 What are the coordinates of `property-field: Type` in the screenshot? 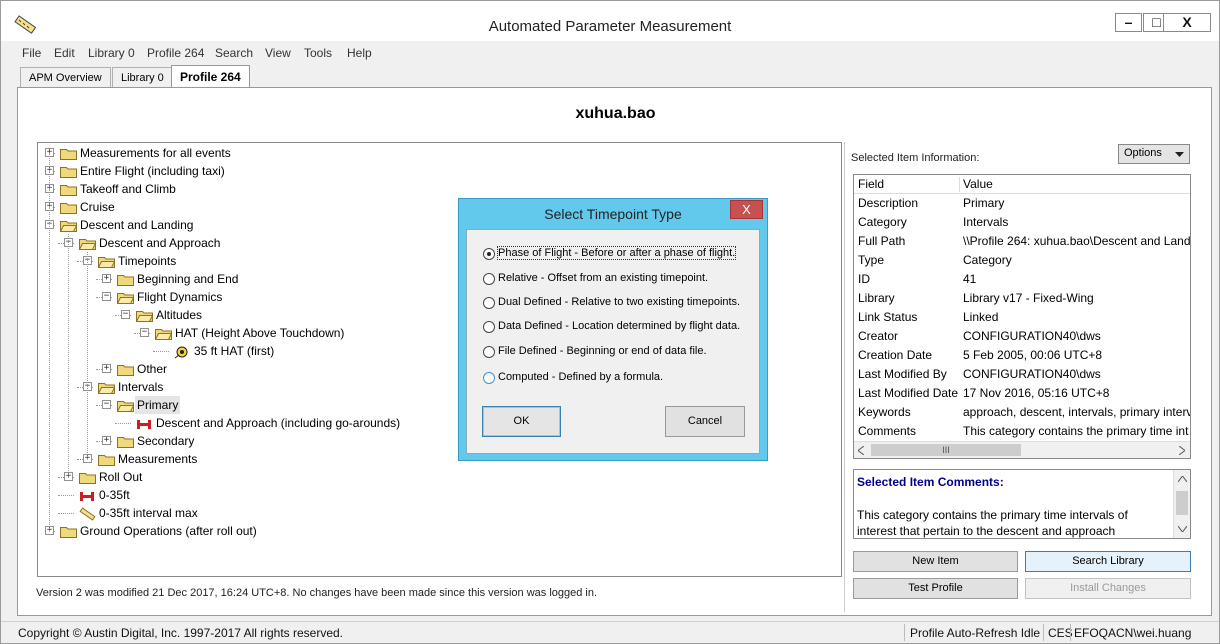 It's located at (871, 260).